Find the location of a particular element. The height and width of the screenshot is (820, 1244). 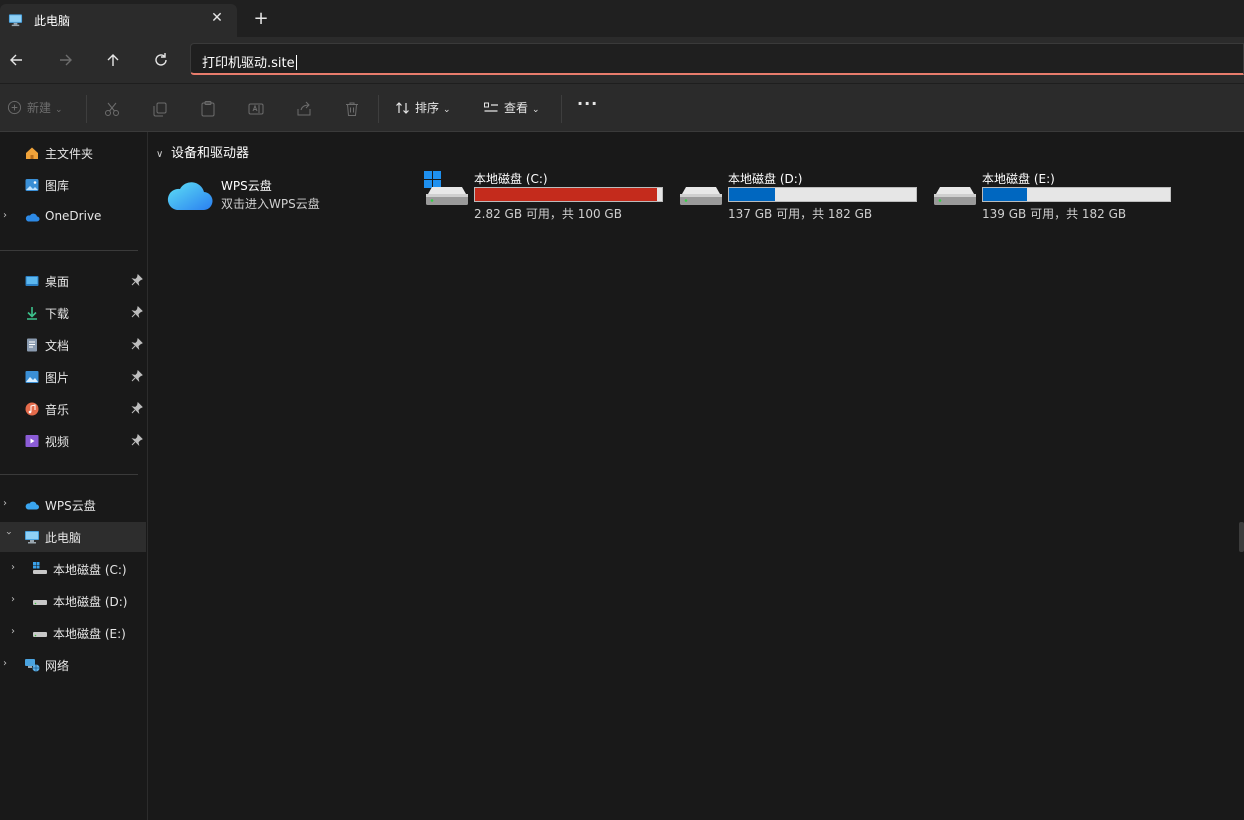

desktop-icon is located at coordinates (32, 281).